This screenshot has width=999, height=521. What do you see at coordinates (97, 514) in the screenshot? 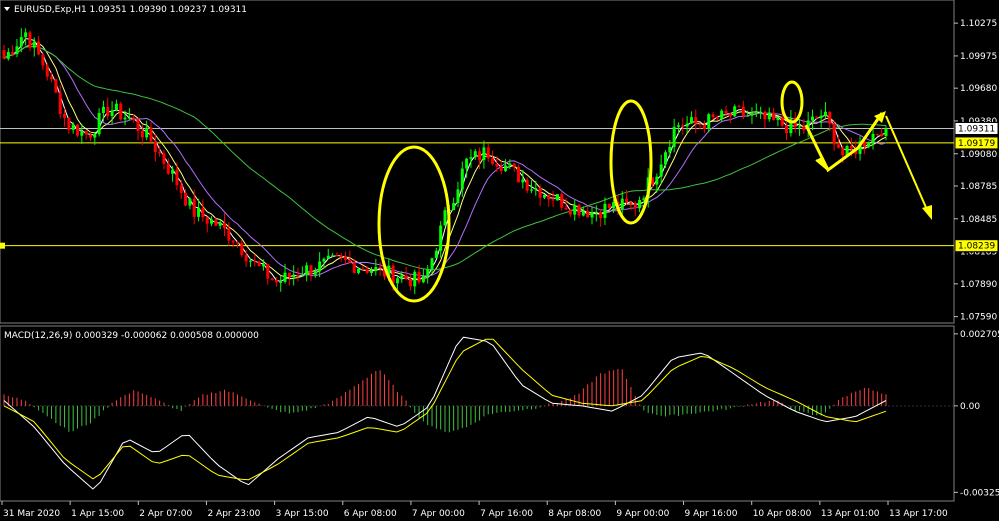
I see `time-tick-label: 1 Apr 15:00` at bounding box center [97, 514].